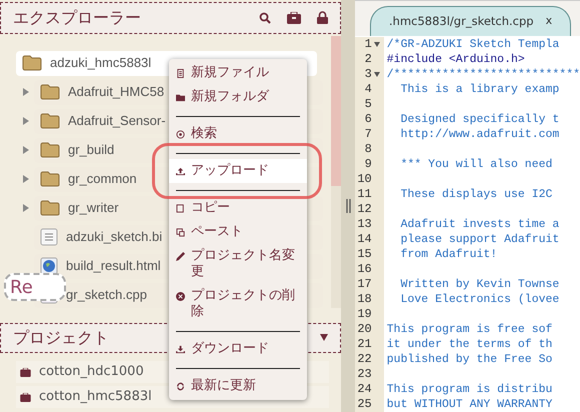 This screenshot has height=412, width=580. What do you see at coordinates (230, 349) in the screenshot?
I see `menu-label: ダウンロード` at bounding box center [230, 349].